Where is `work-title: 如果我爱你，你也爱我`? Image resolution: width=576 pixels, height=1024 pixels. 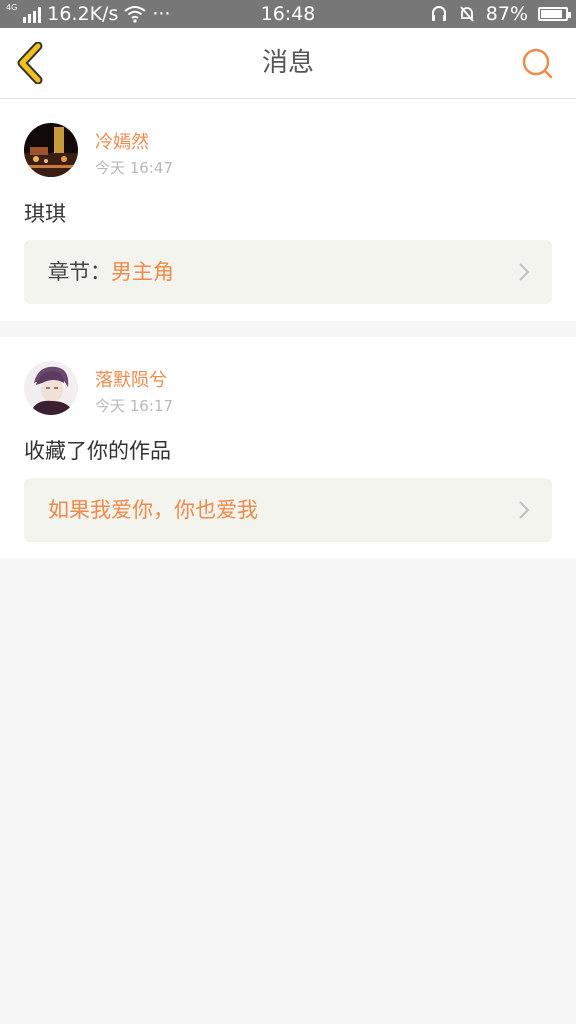
work-title: 如果我爱你，你也爱我 is located at coordinates (153, 510).